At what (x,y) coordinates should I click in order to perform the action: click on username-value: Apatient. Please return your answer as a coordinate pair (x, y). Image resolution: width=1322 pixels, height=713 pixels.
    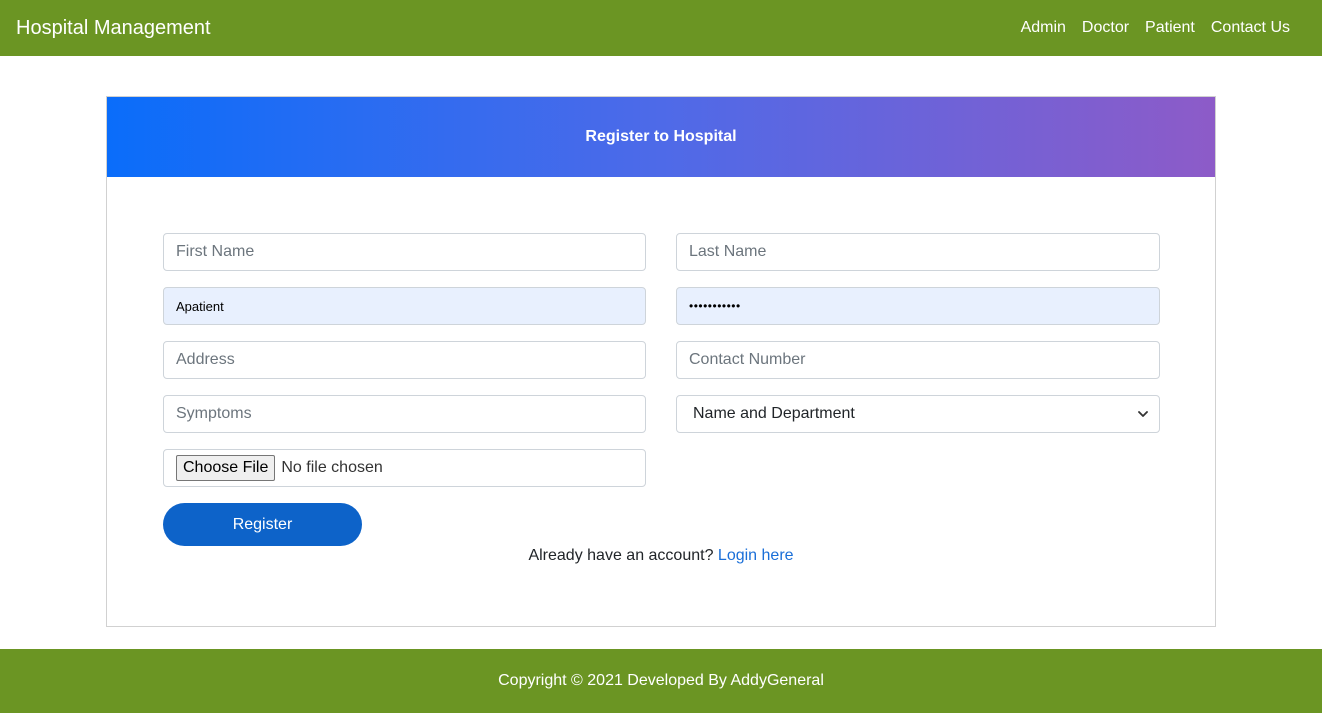
    Looking at the image, I should click on (200, 306).